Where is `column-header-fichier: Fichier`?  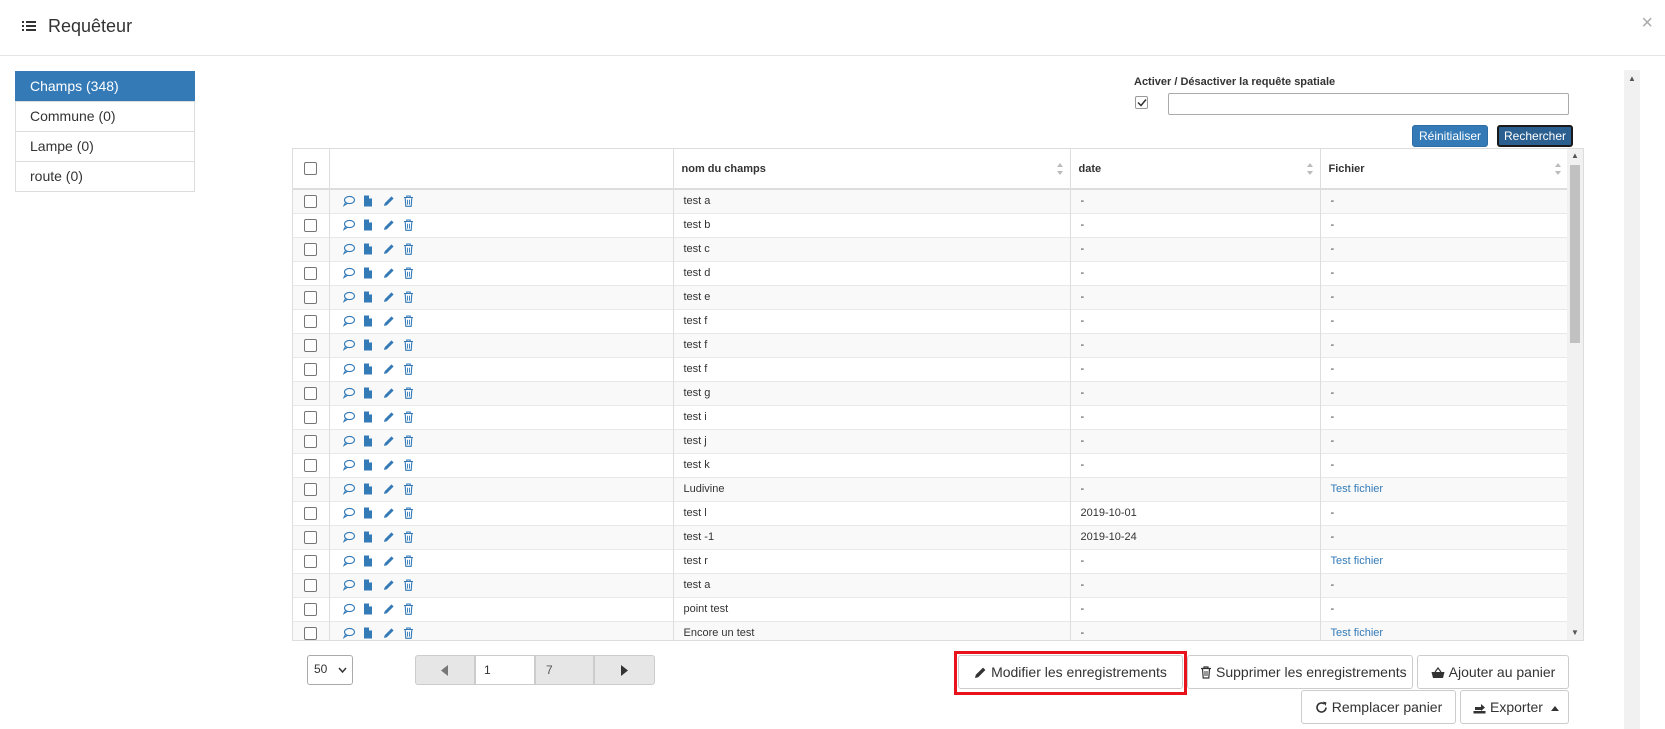 column-header-fichier: Fichier is located at coordinates (1444, 169).